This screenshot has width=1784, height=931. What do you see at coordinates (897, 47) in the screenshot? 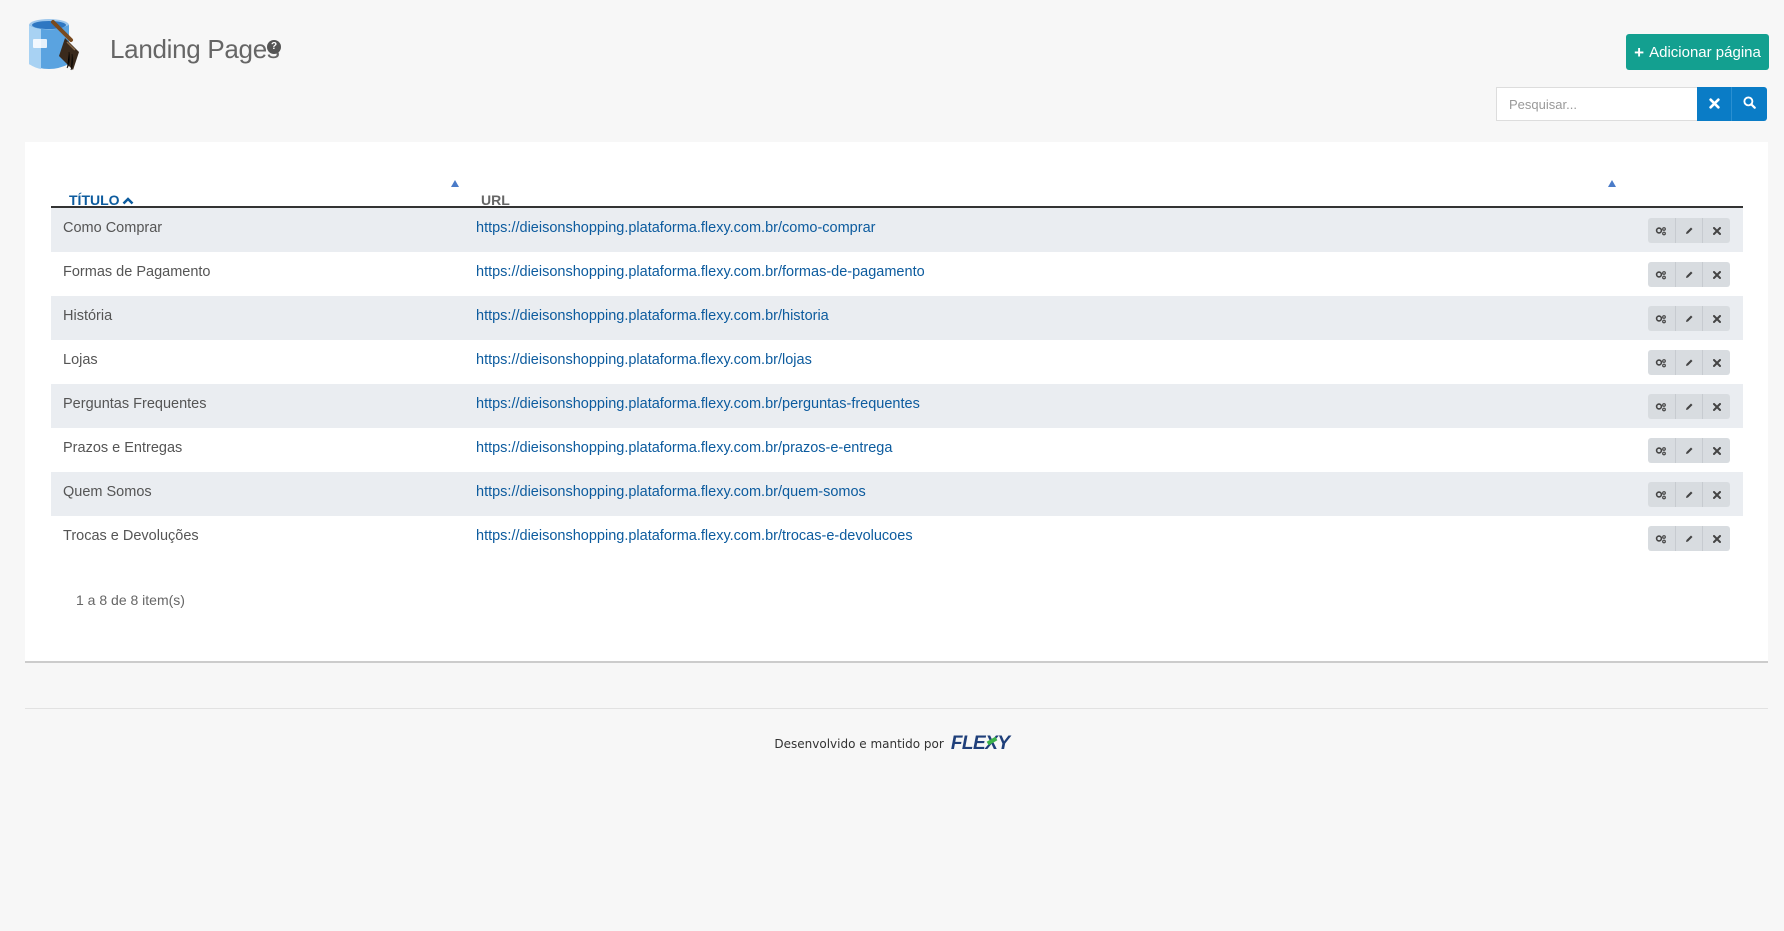
I see `page-header: Landing Pages ?` at bounding box center [897, 47].